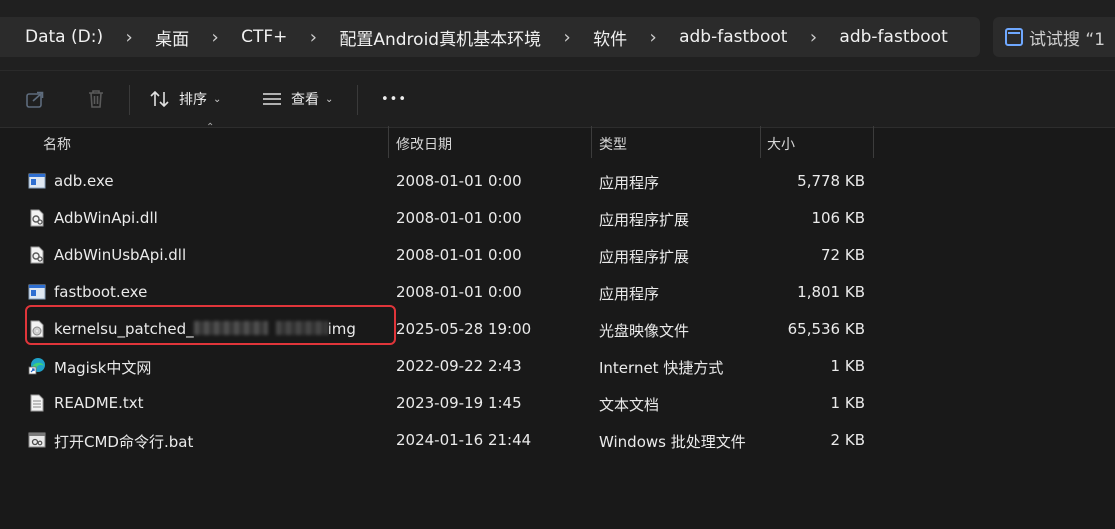 The width and height of the screenshot is (1115, 529). Describe the element at coordinates (159, 99) in the screenshot. I see `sort-icon` at that location.